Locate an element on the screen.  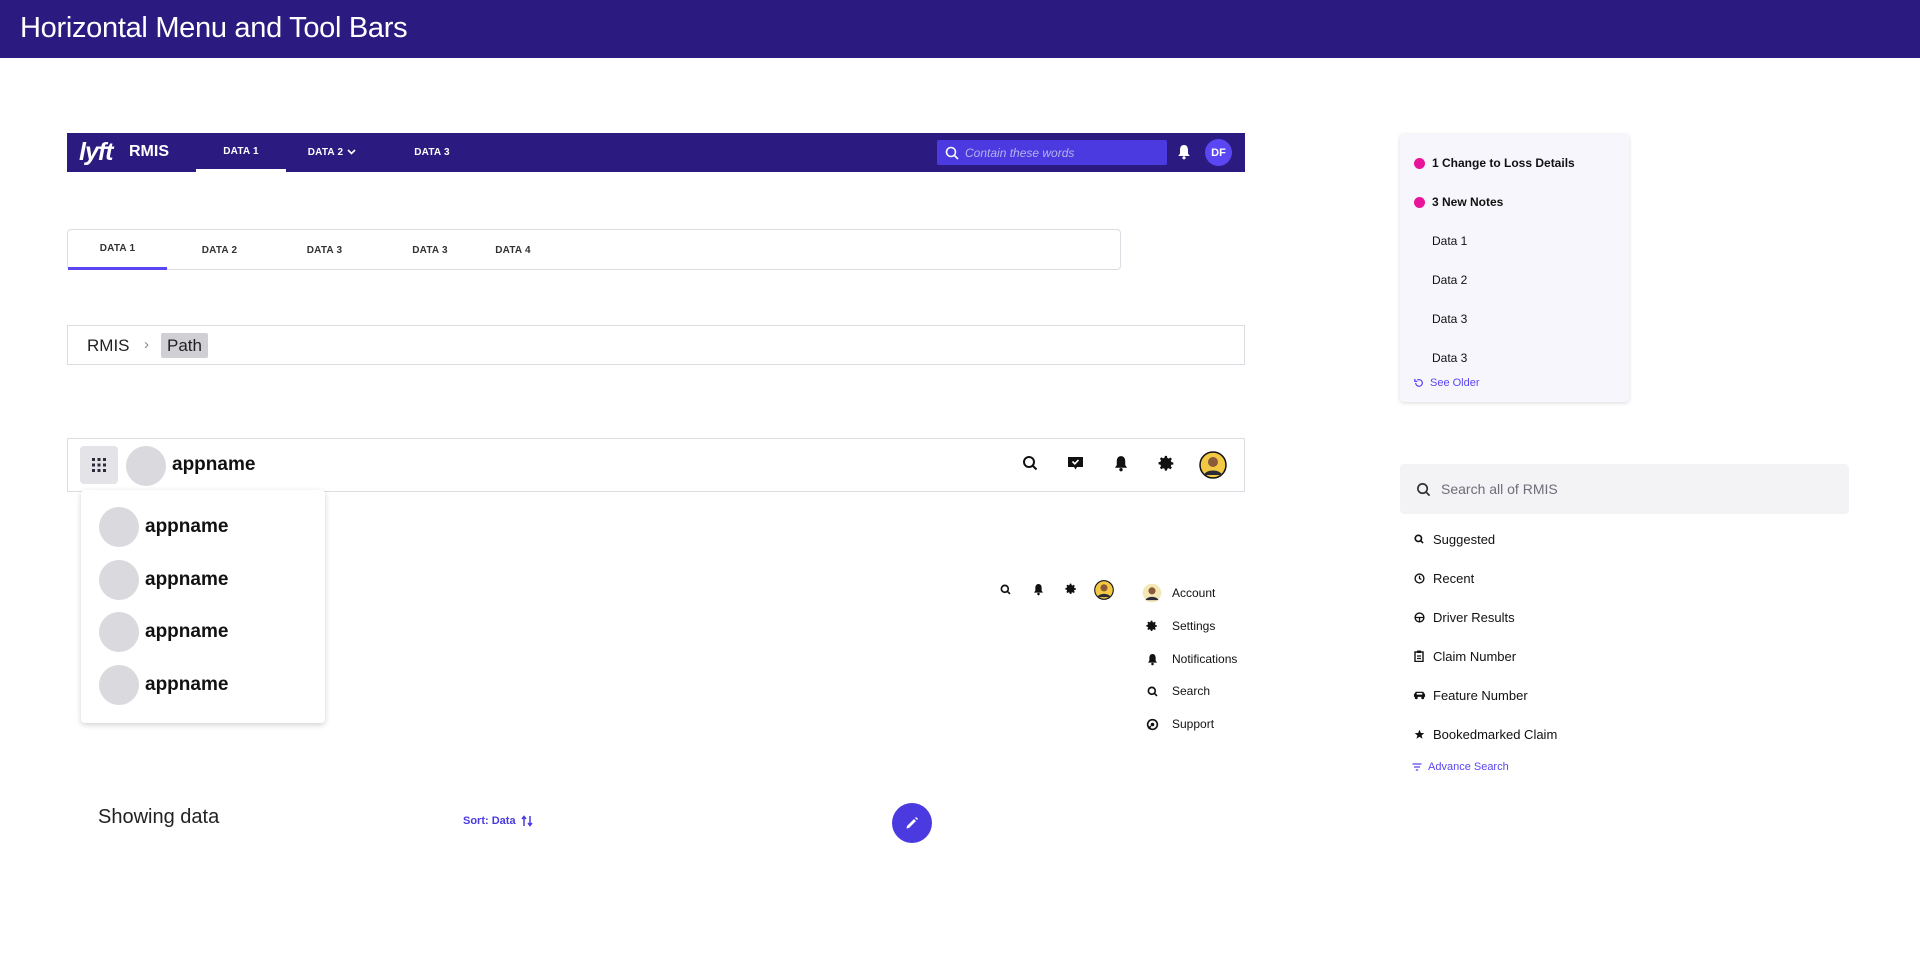
header-search-input is located at coordinates (1060, 152).